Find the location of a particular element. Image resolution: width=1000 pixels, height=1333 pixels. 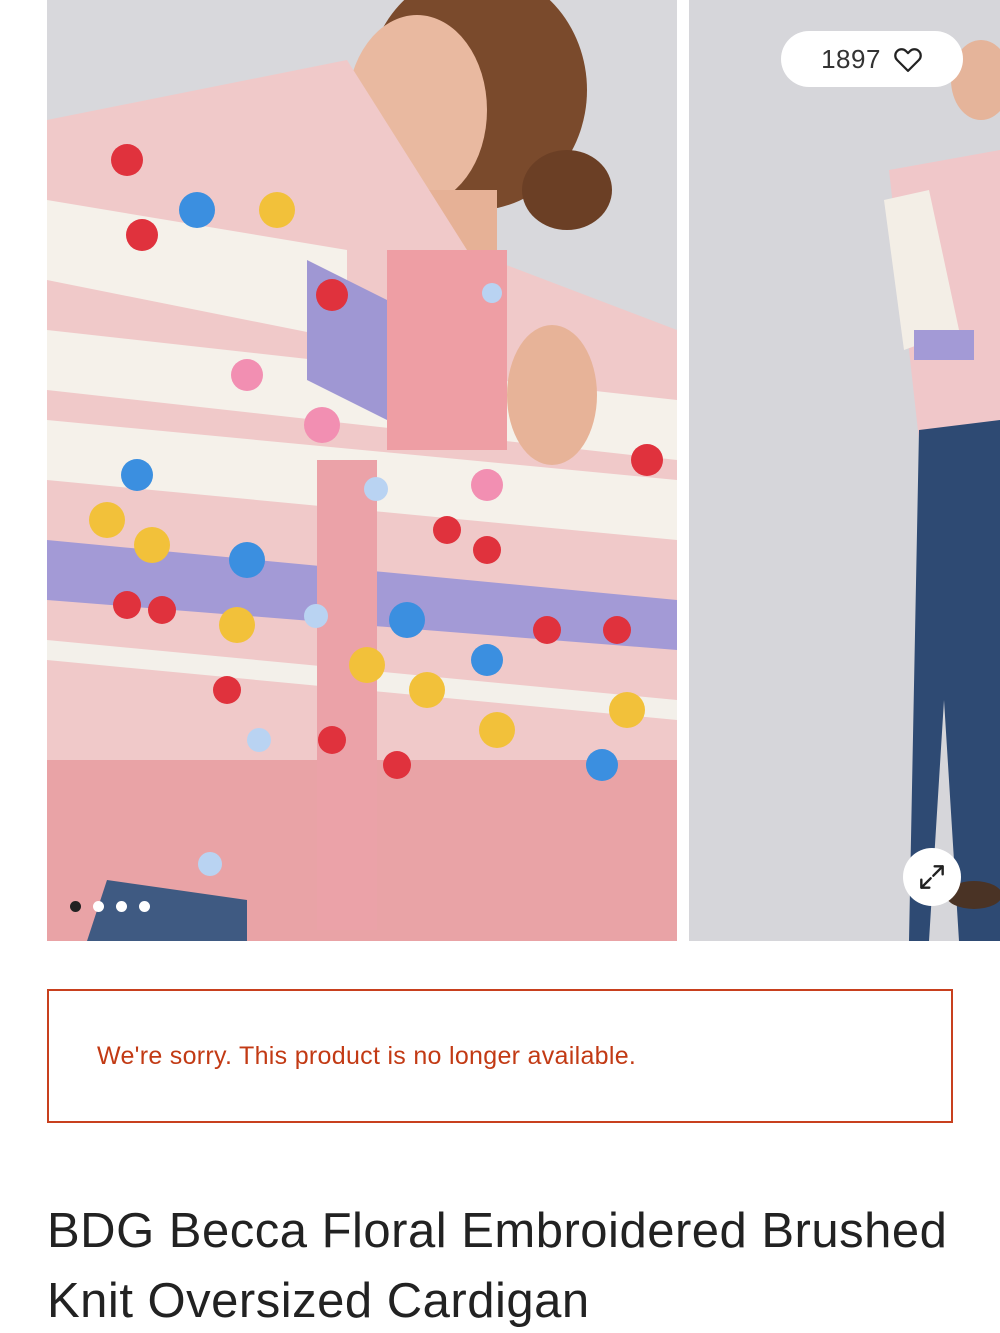

favorite-button: 1897 is located at coordinates (872, 59).